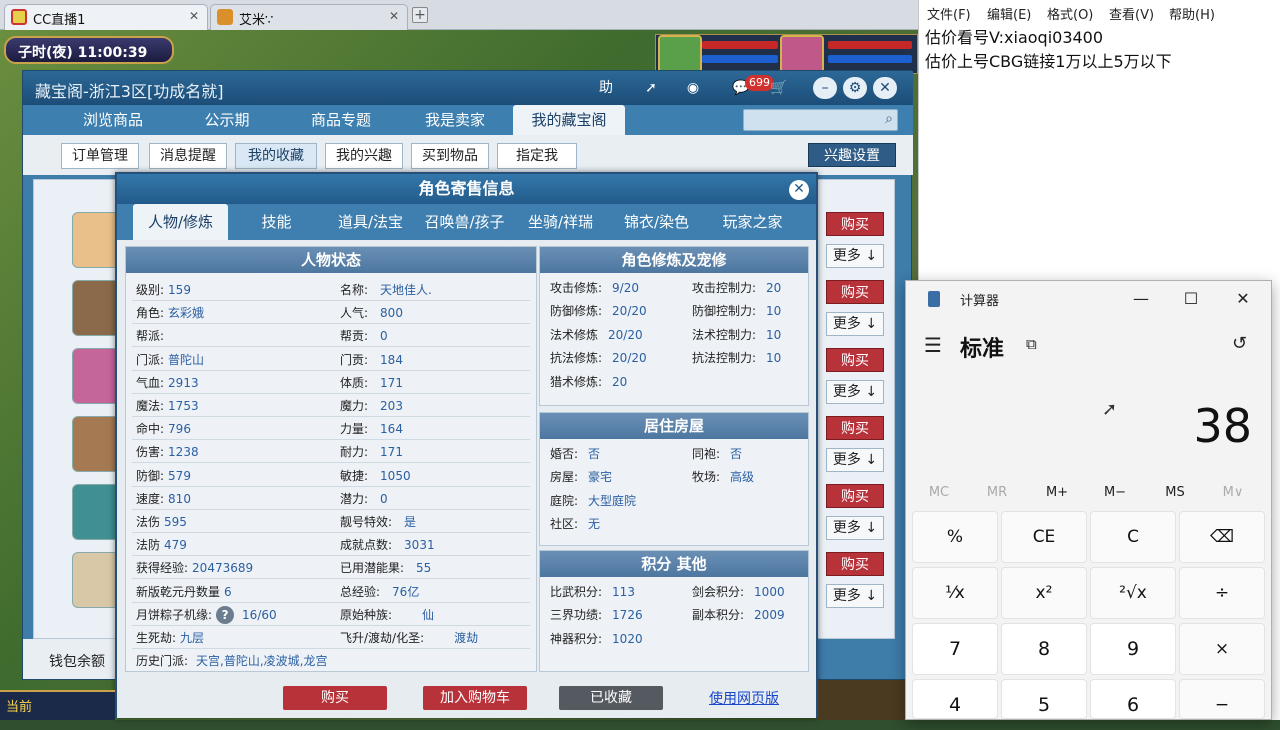 The image size is (1280, 730). I want to click on key-6: 6, so click(1133, 699).